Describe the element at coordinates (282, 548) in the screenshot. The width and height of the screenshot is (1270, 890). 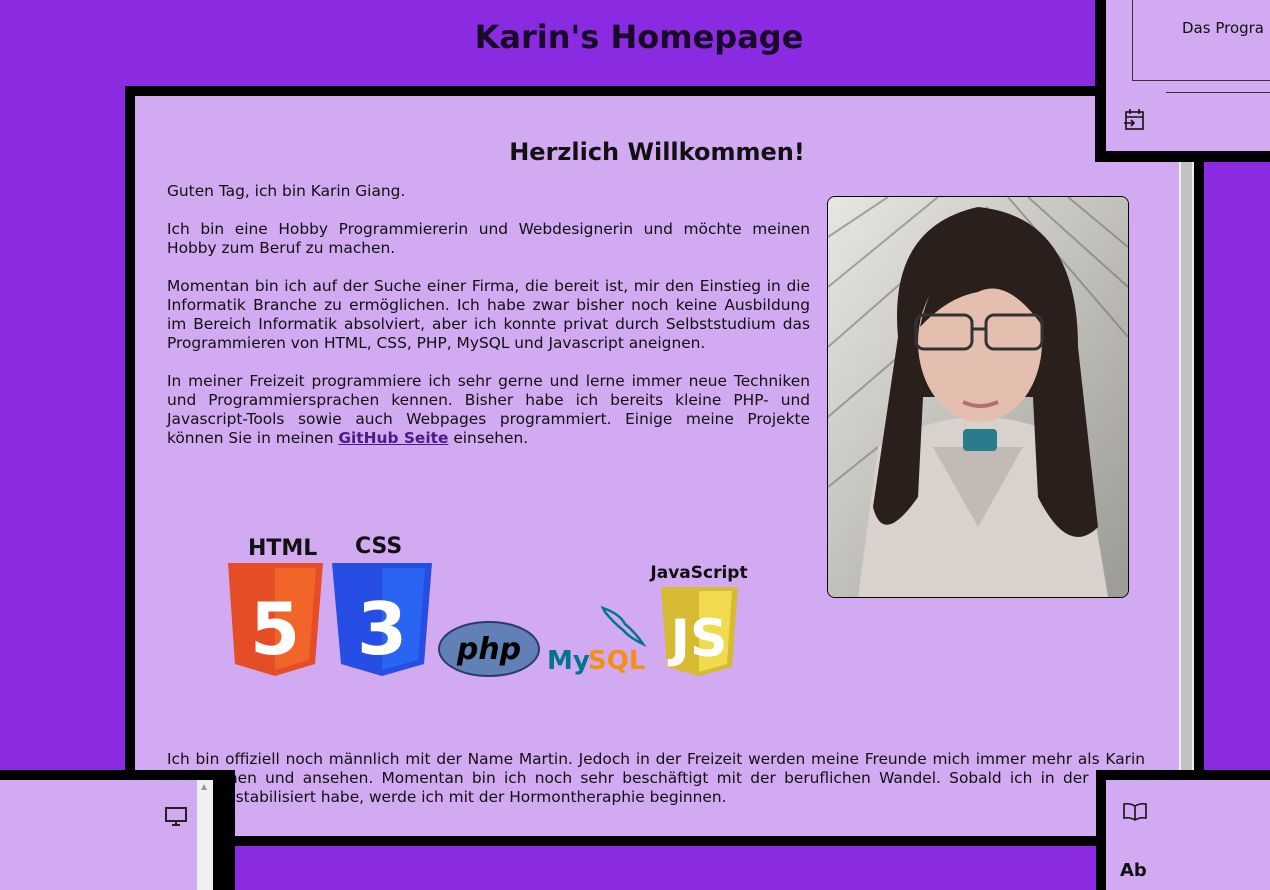
I see `html-label: HTML` at that location.